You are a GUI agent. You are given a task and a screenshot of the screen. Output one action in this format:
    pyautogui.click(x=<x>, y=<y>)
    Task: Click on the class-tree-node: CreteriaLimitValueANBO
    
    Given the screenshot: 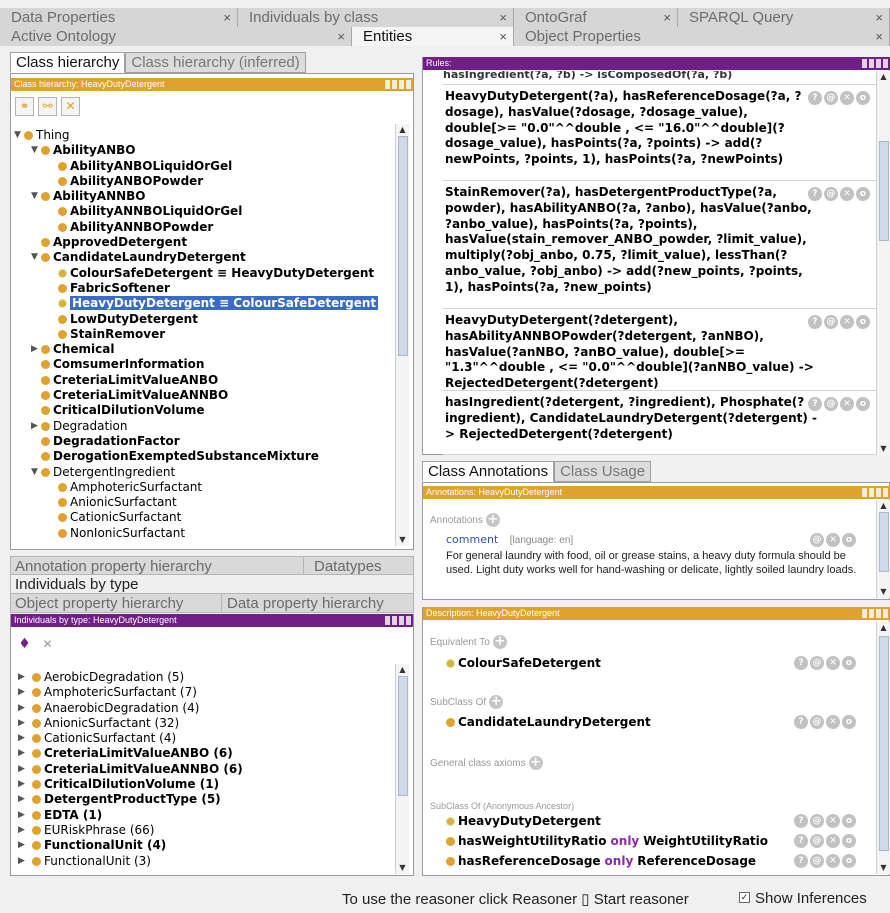 What is the action you would take?
    pyautogui.click(x=204, y=380)
    